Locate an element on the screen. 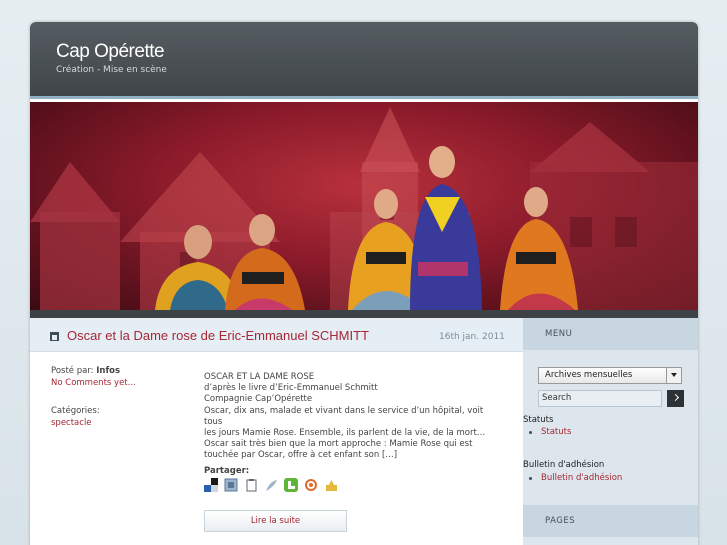  archives-dropdown: Archives mensuelles is located at coordinates (610, 375).